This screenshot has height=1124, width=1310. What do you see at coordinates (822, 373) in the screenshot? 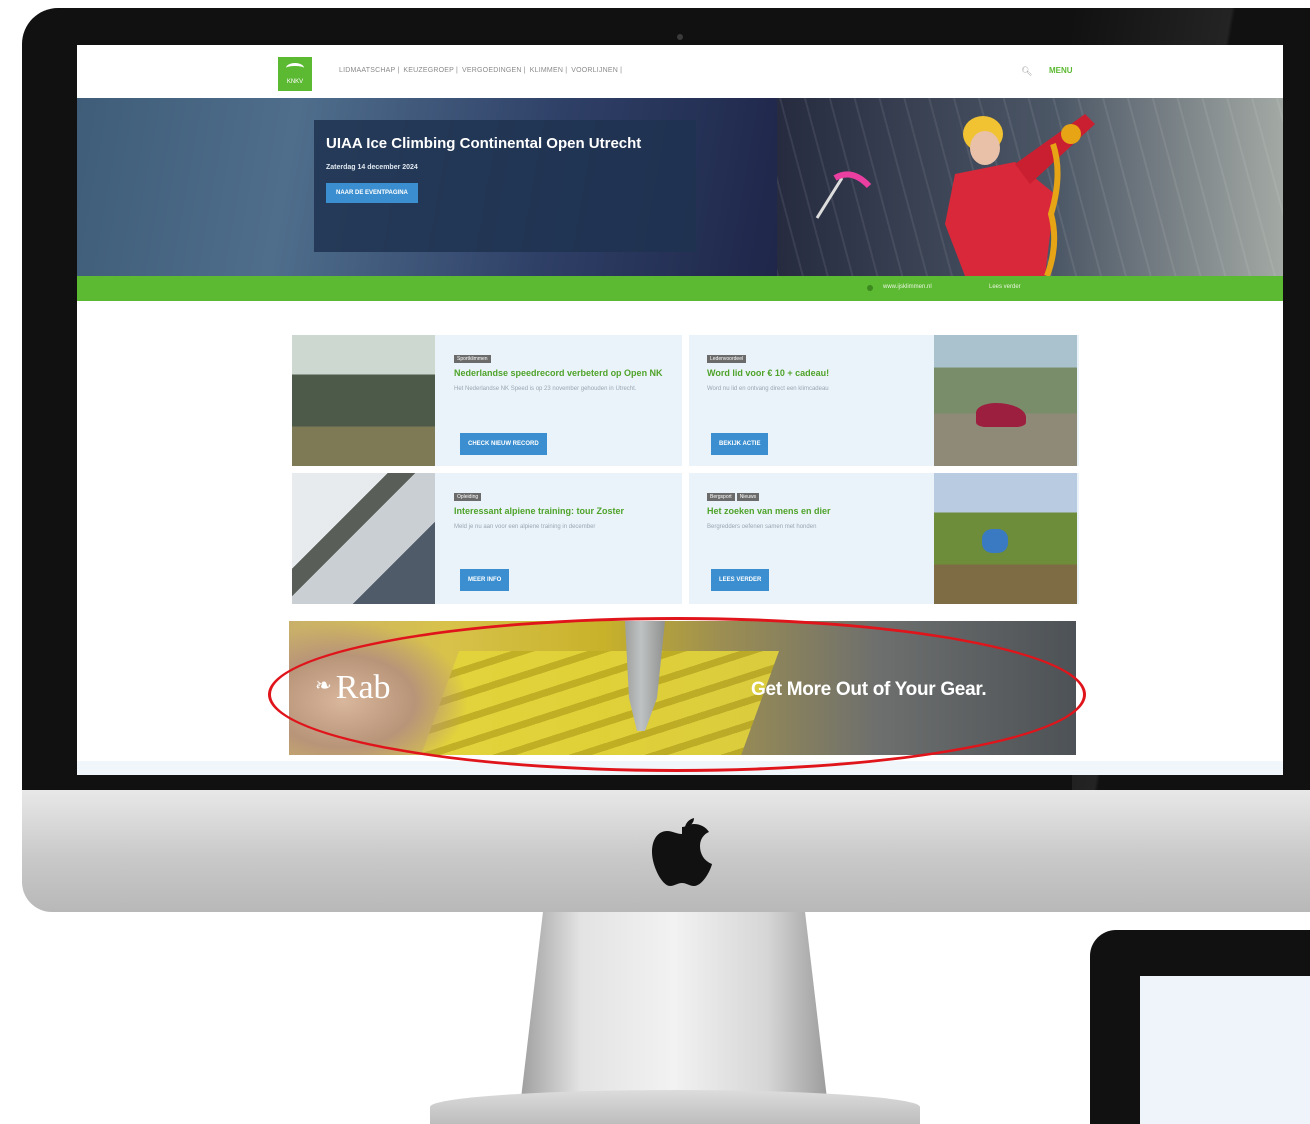
I see `card-title: Word lid voor € 10 + cadeau!` at bounding box center [822, 373].